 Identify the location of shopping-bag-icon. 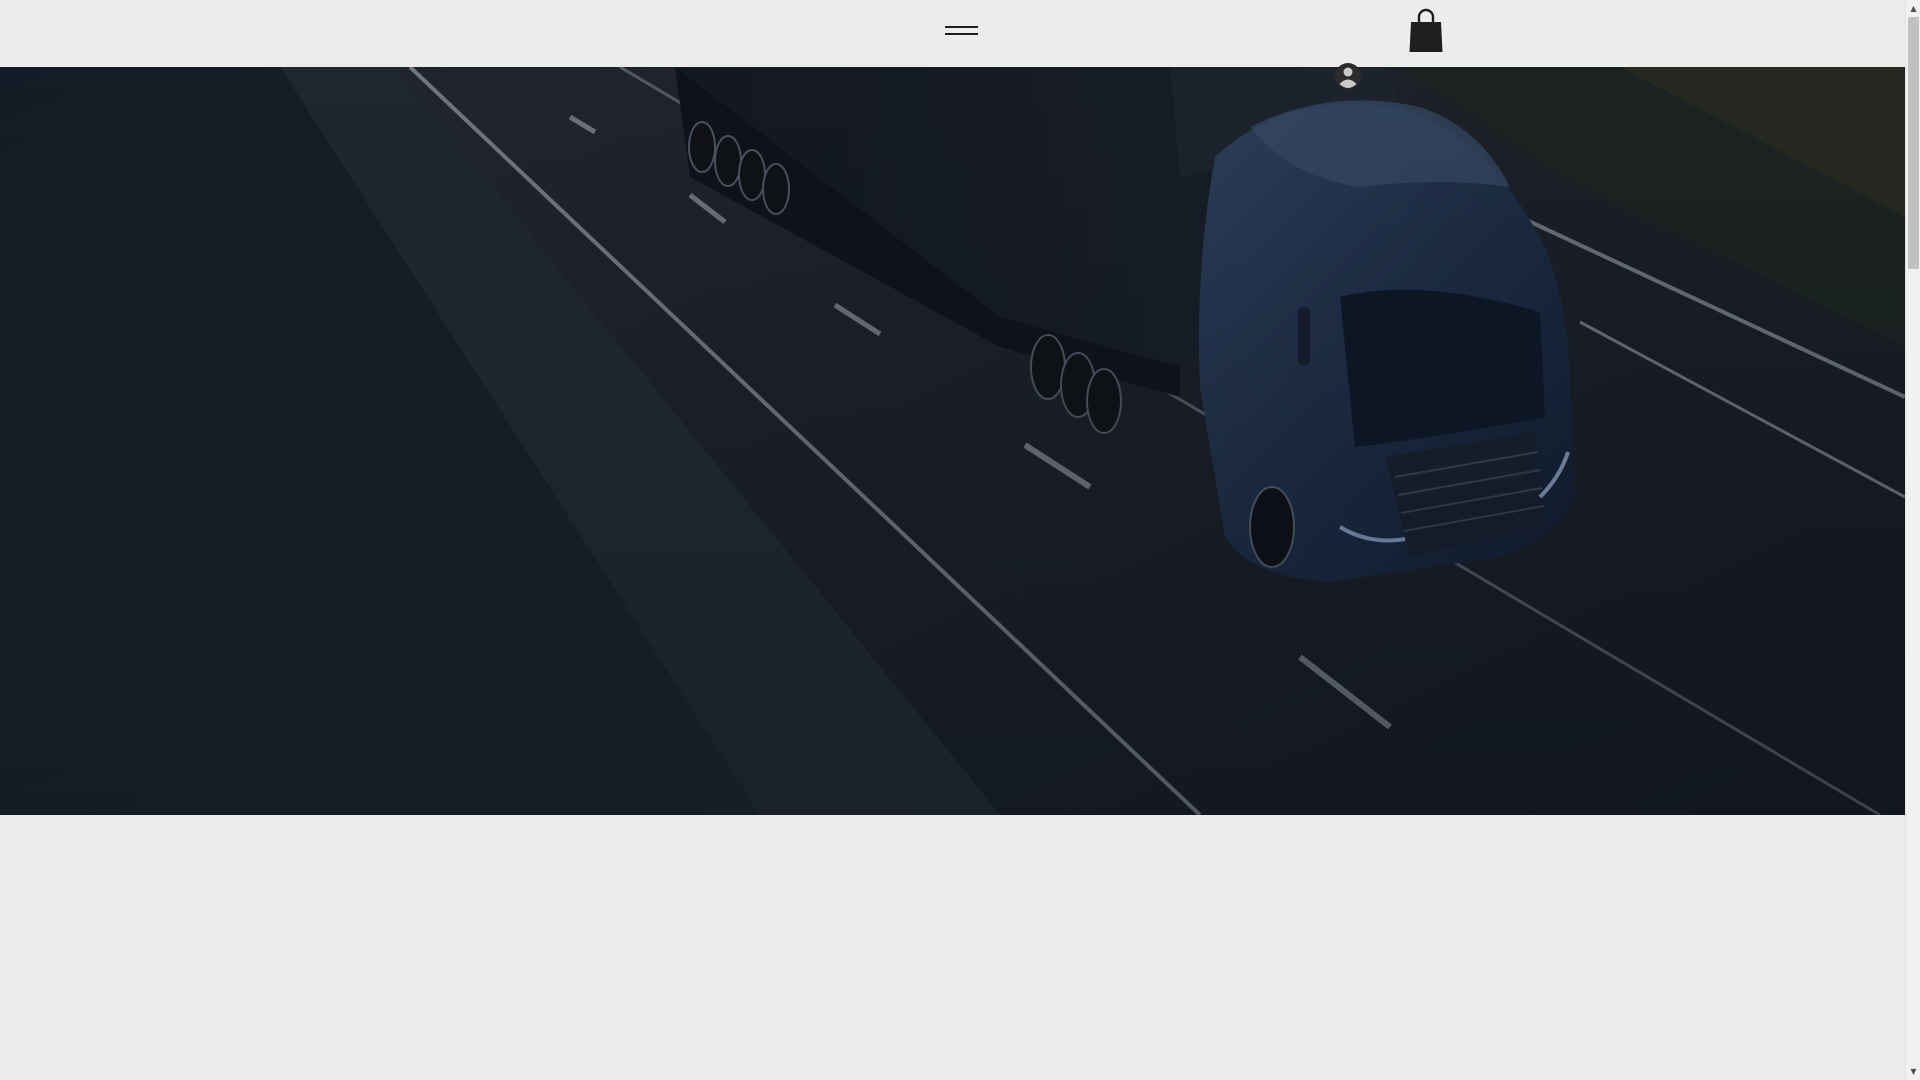
(1426, 31).